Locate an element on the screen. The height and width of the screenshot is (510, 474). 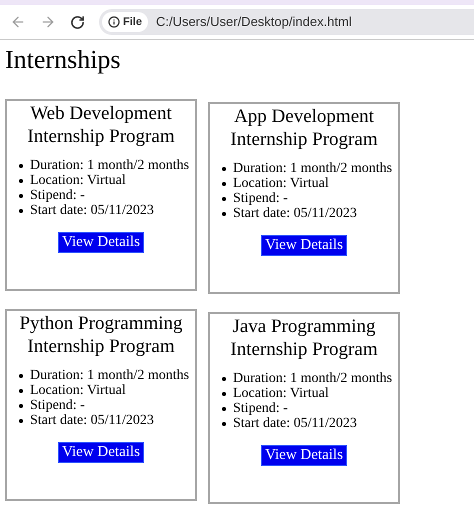
site-info-chip: File is located at coordinates (125, 22).